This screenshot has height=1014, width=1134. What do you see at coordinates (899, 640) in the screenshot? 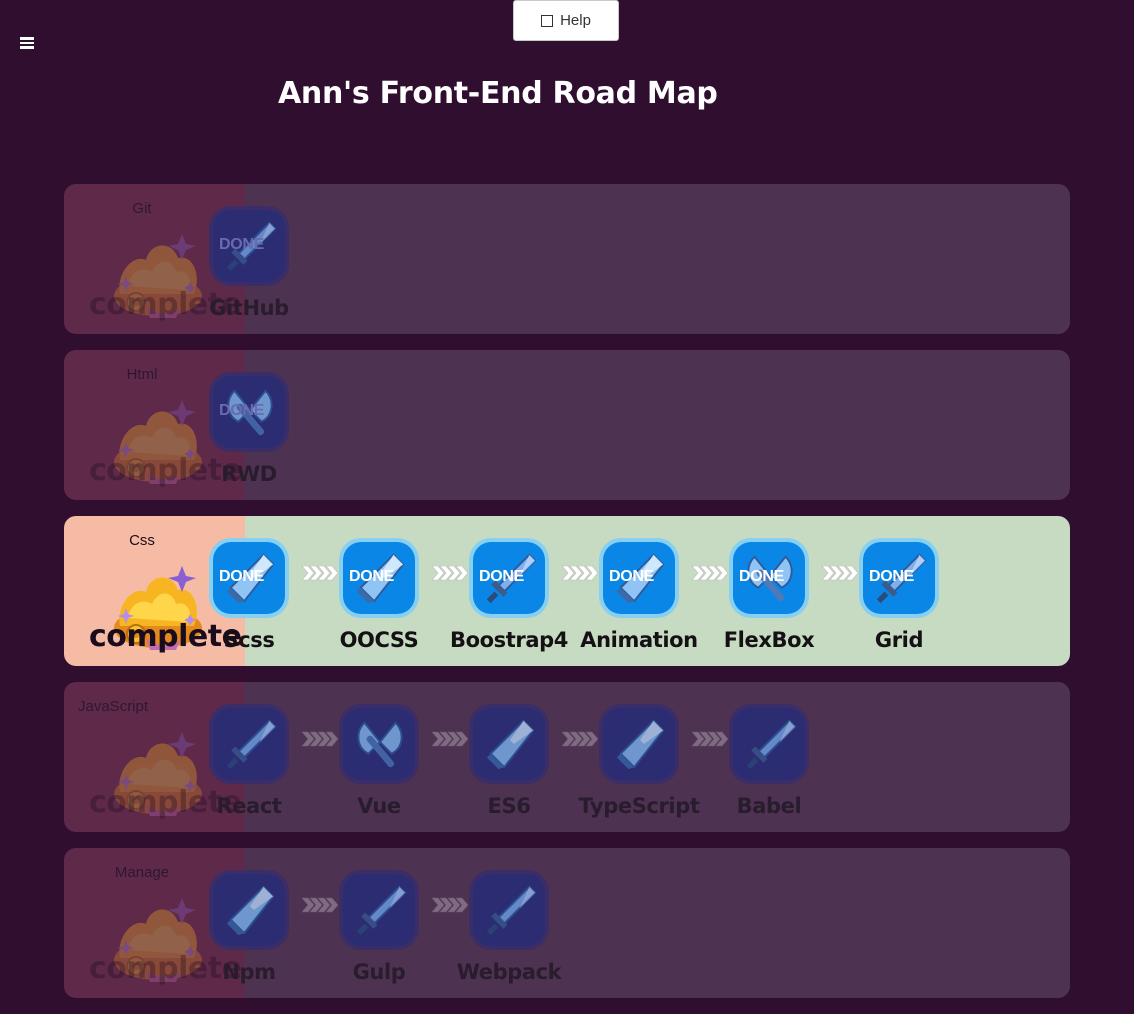
I see `skill-label: Grid` at bounding box center [899, 640].